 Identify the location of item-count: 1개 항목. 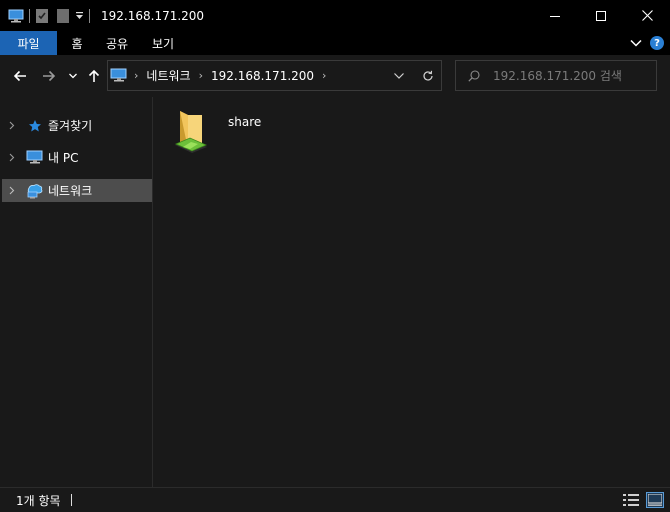
(38, 500).